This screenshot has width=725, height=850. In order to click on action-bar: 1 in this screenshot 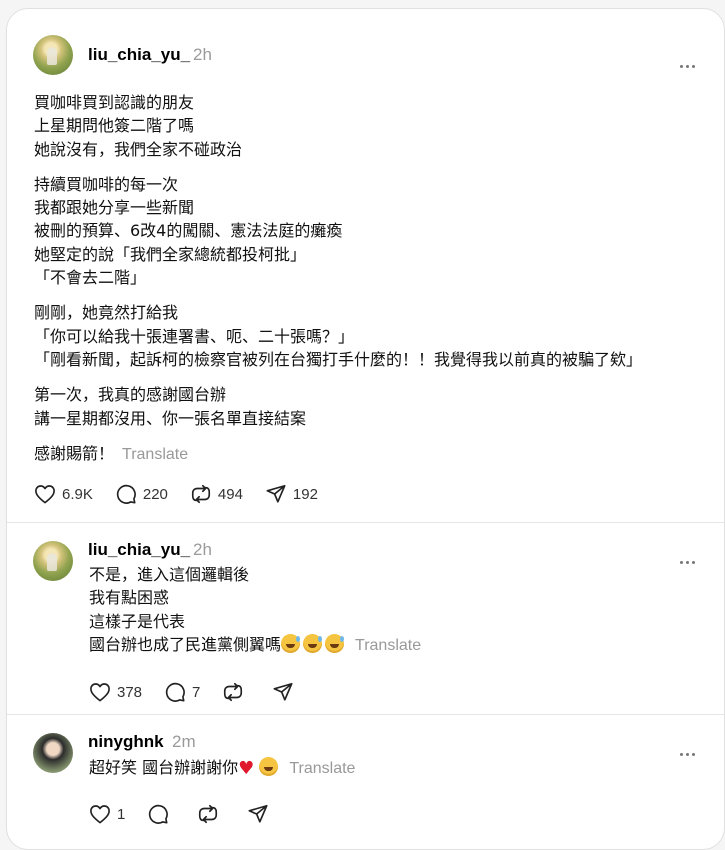, I will do `click(193, 814)`.